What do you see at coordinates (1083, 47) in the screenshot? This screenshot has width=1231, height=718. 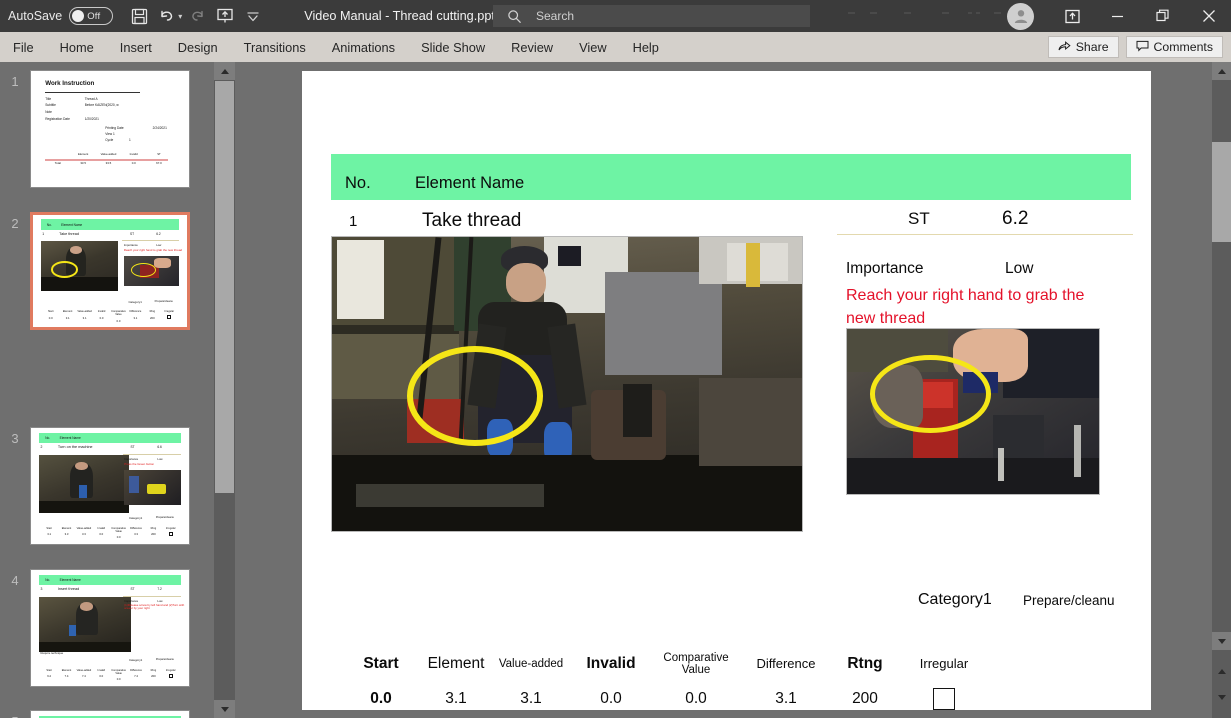 I see `share-button: Share` at bounding box center [1083, 47].